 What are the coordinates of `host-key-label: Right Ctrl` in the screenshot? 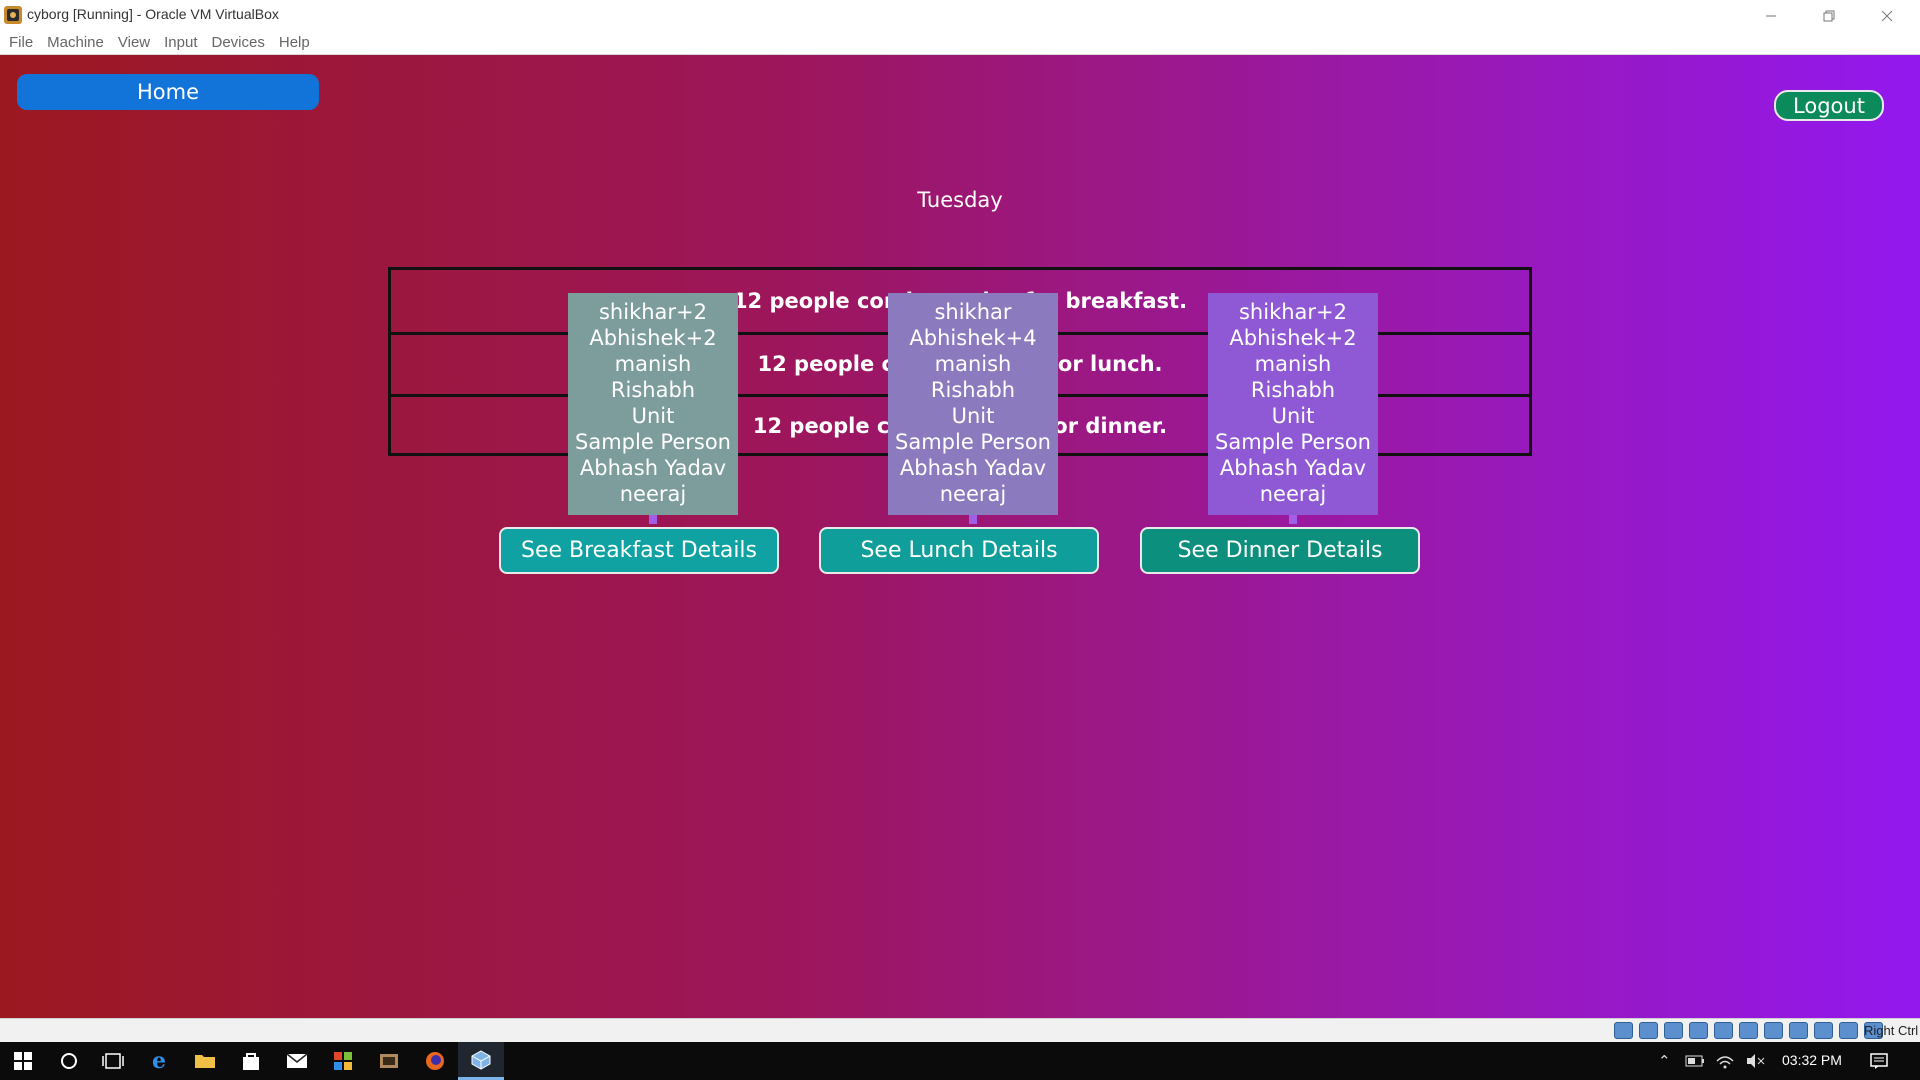 It's located at (1891, 1030).